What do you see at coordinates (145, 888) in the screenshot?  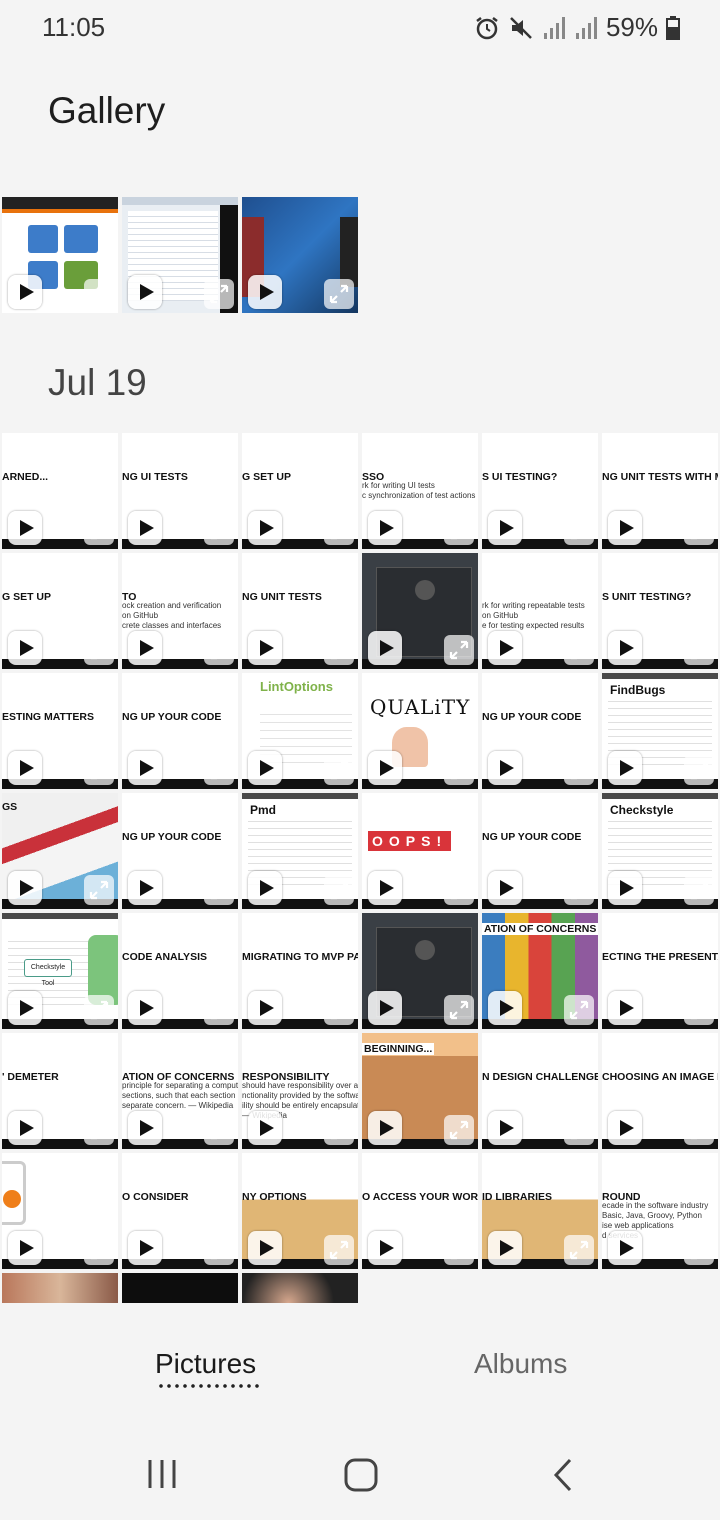 I see `play-icon` at bounding box center [145, 888].